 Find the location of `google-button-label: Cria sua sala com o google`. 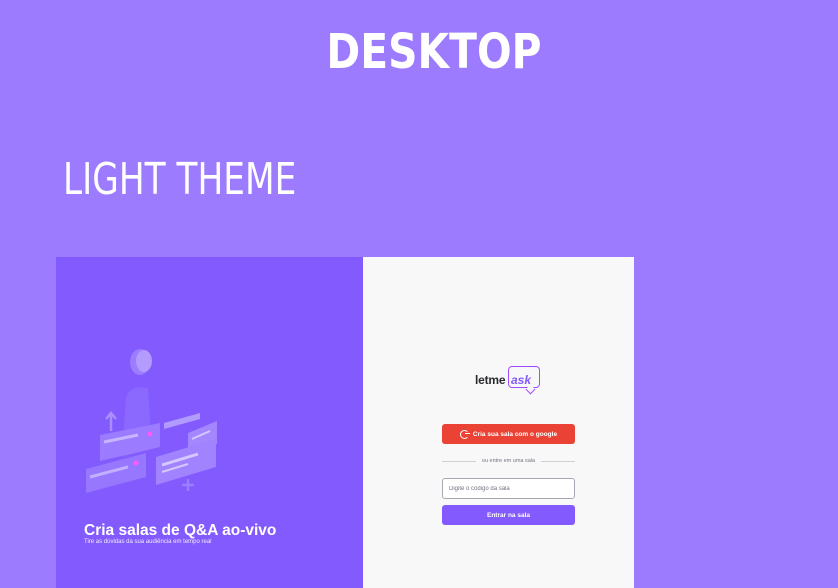

google-button-label: Cria sua sala com o google is located at coordinates (515, 434).